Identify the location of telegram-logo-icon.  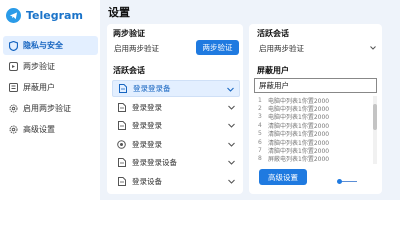
(13, 15).